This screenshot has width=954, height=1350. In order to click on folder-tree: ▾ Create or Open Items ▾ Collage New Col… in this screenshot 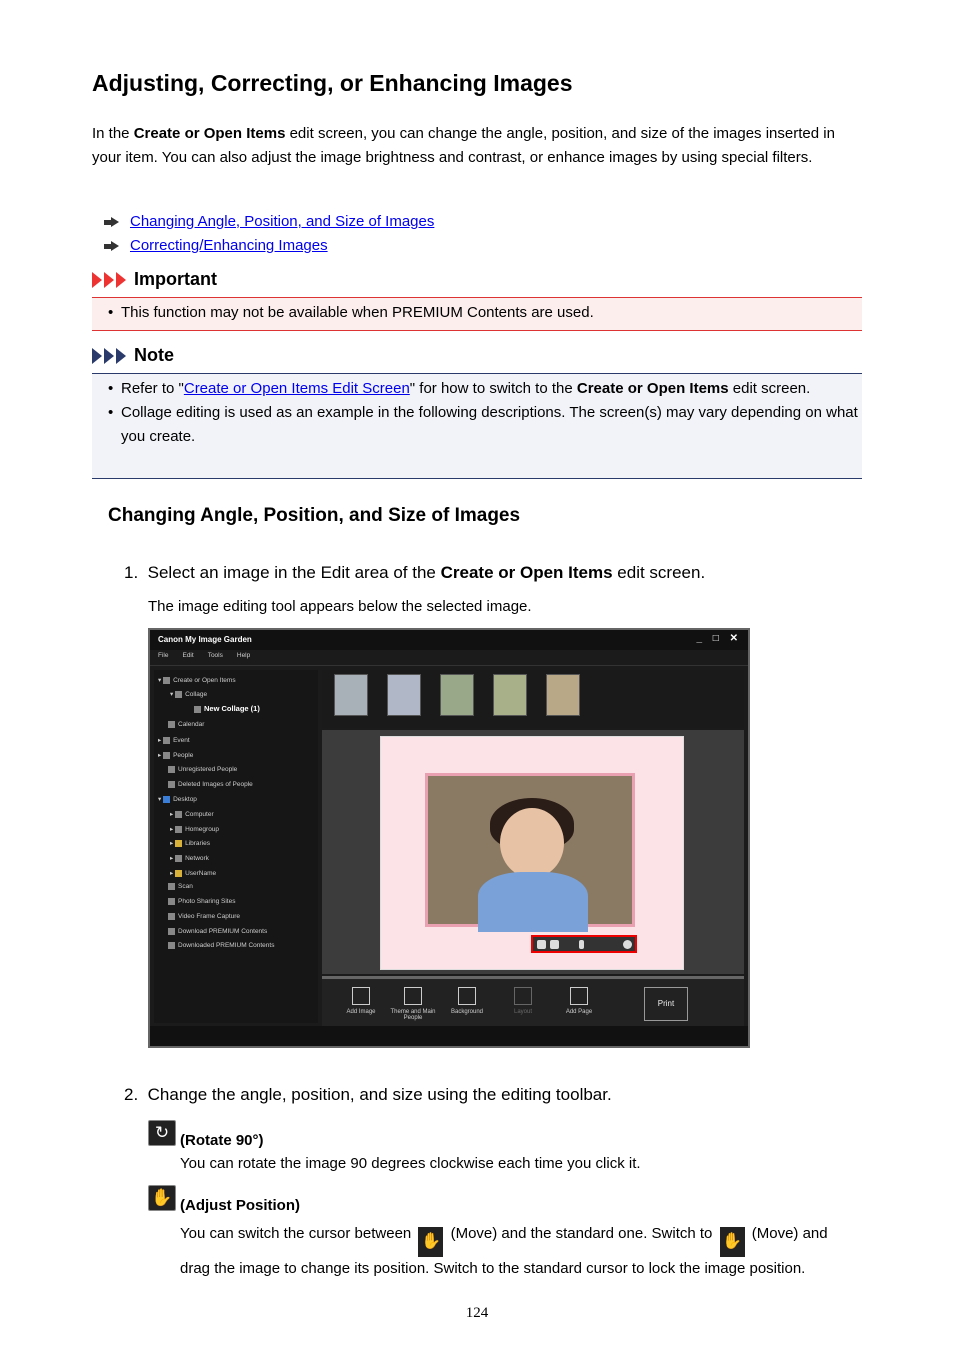, I will do `click(236, 846)`.